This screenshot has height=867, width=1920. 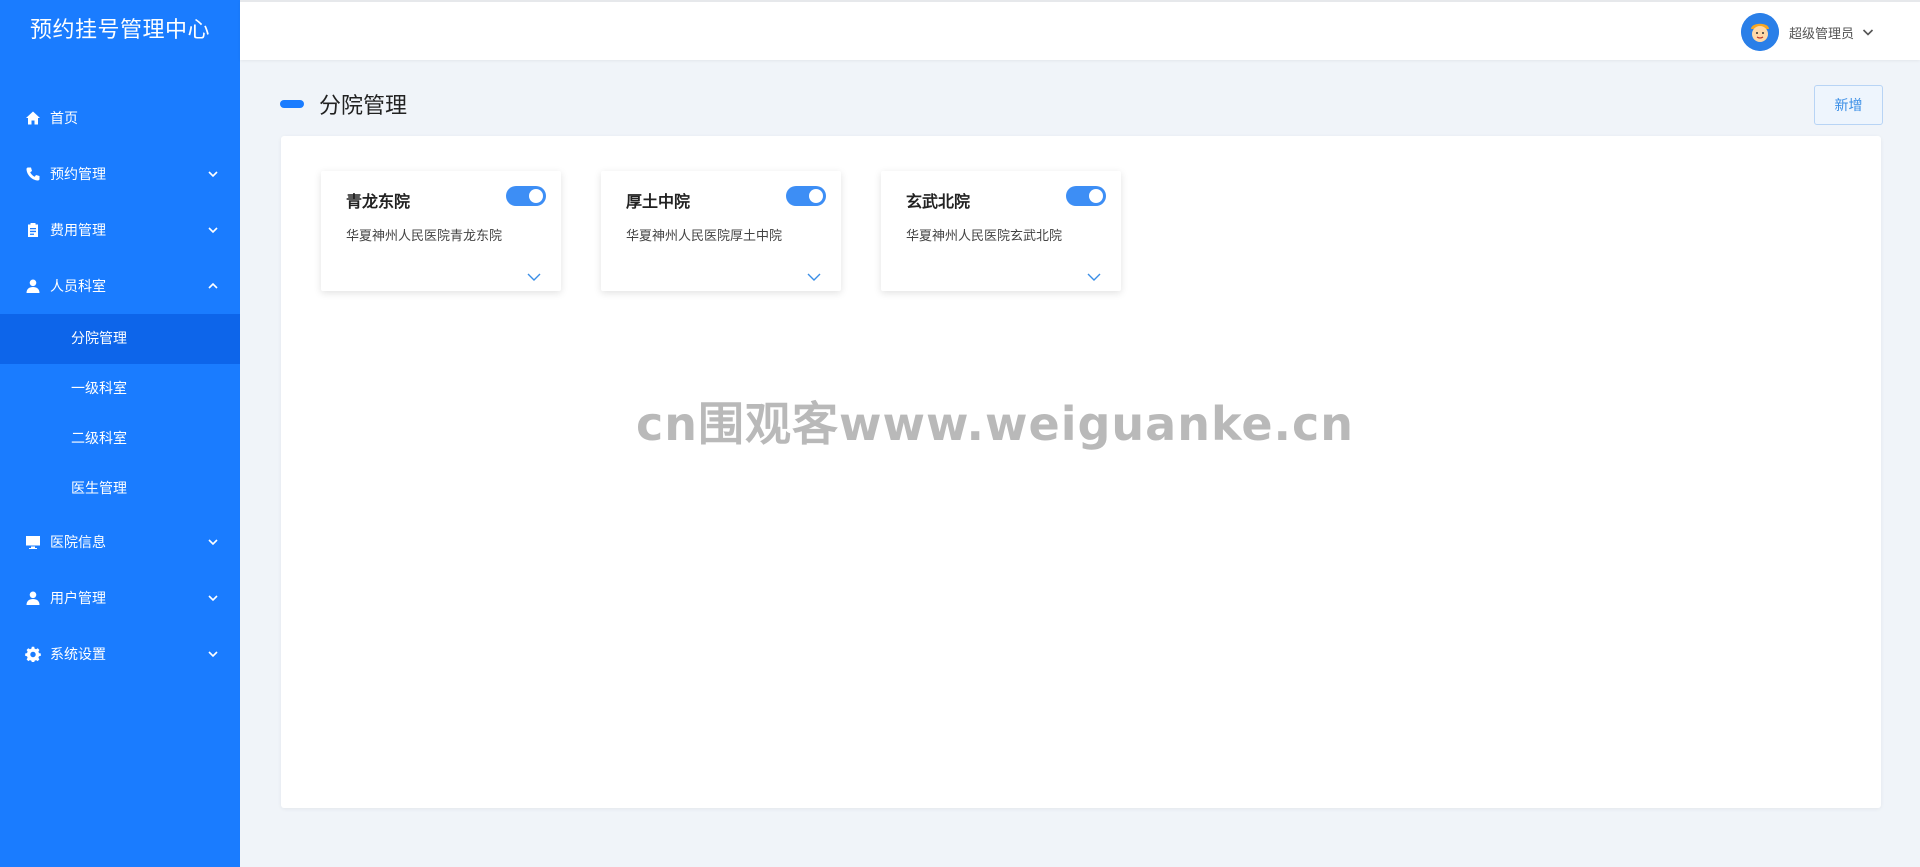 I want to click on sidebar-item-label: 医院信息, so click(x=78, y=543).